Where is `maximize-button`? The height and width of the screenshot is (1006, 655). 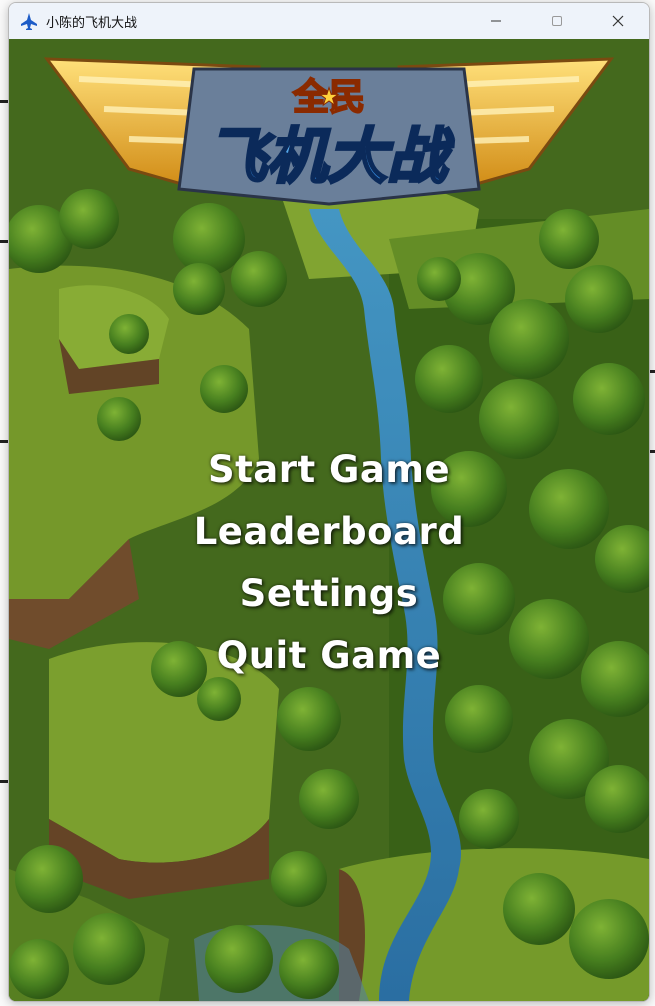 maximize-button is located at coordinates (557, 21).